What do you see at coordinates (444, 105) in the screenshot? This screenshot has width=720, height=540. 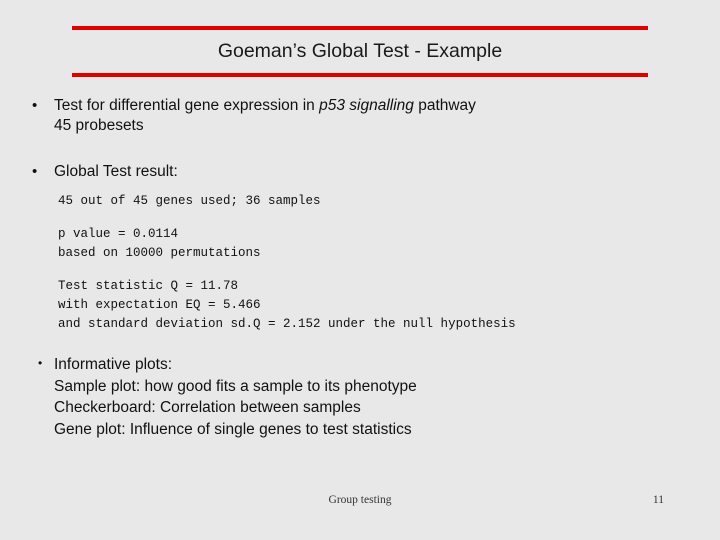 I see `bullet-text-post: pathway` at bounding box center [444, 105].